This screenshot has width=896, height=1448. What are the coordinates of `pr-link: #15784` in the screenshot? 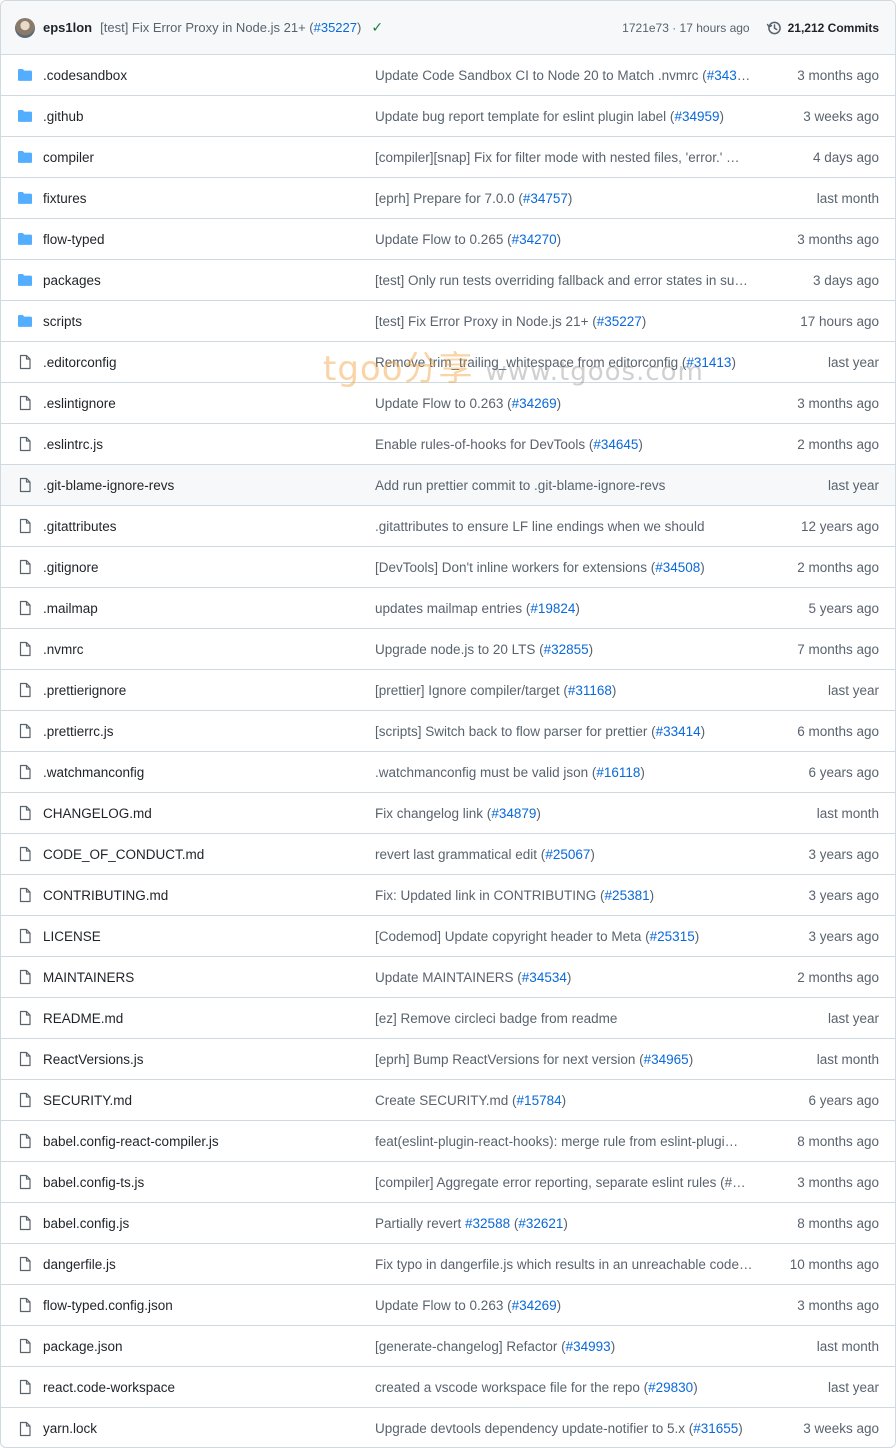 It's located at (539, 1100).